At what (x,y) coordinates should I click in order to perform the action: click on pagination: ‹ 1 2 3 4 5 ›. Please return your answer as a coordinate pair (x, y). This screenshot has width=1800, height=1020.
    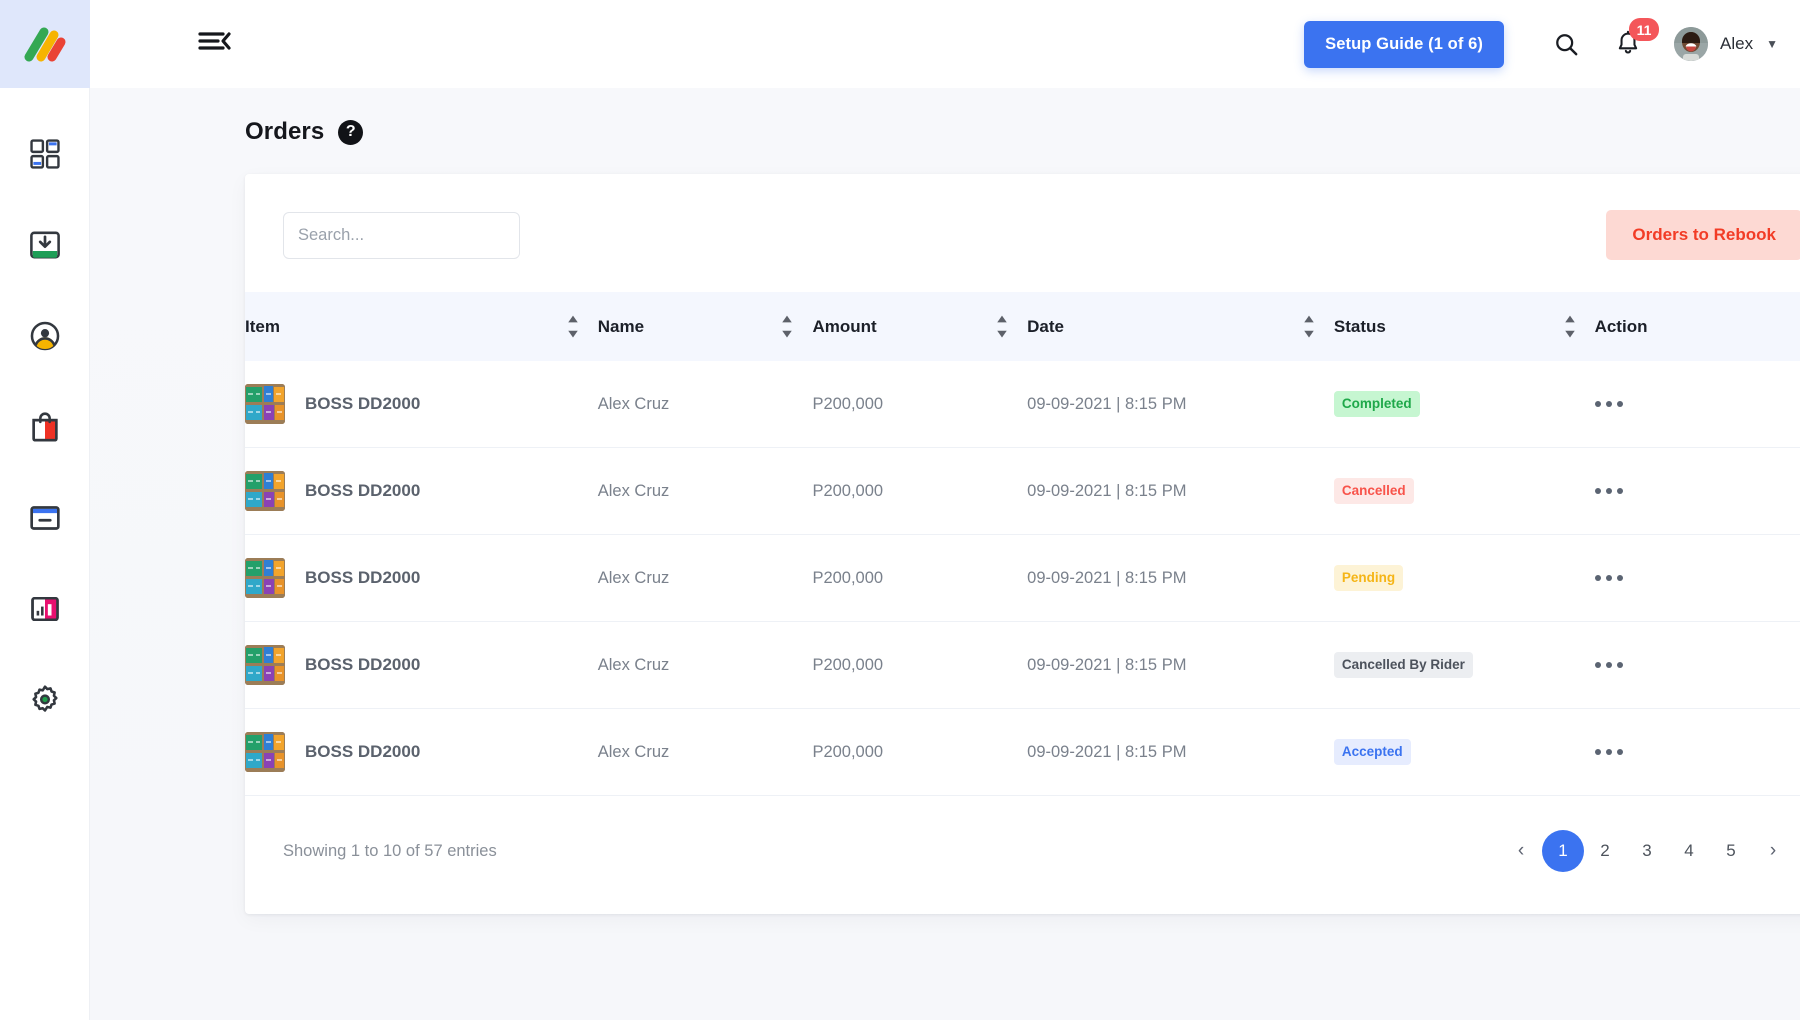
    Looking at the image, I should click on (1647, 851).